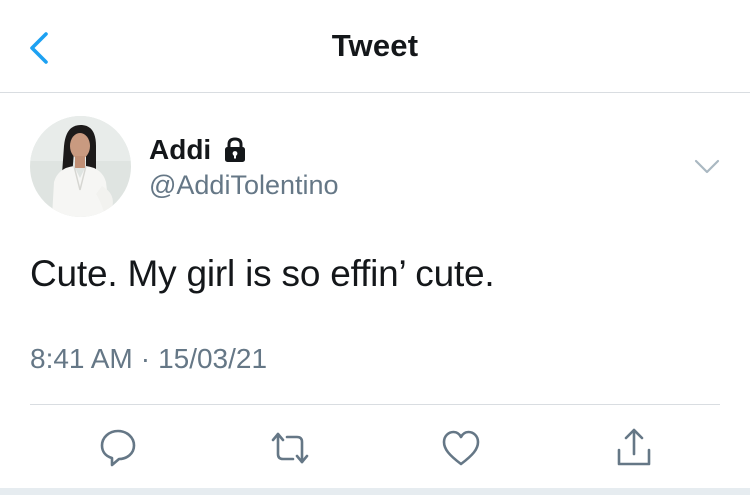 The width and height of the screenshot is (750, 495). I want to click on avatar-photo, so click(80, 166).